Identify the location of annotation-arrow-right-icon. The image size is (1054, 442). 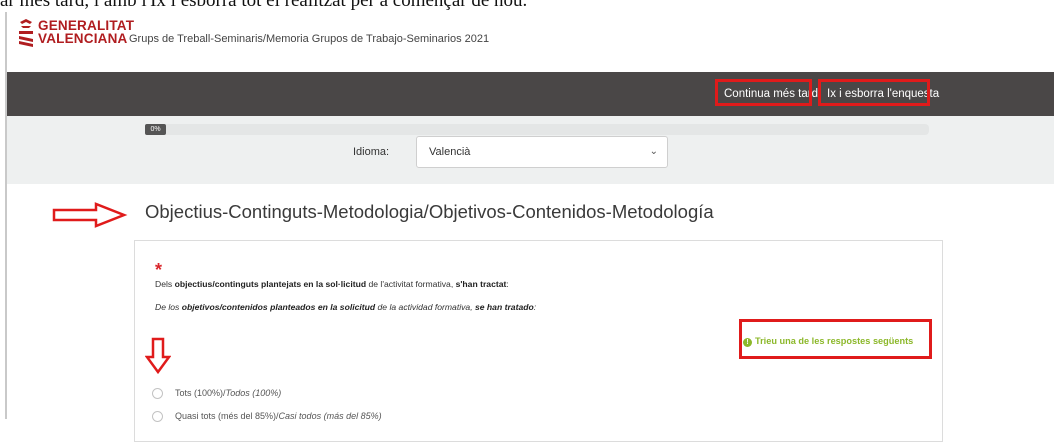
(90, 215).